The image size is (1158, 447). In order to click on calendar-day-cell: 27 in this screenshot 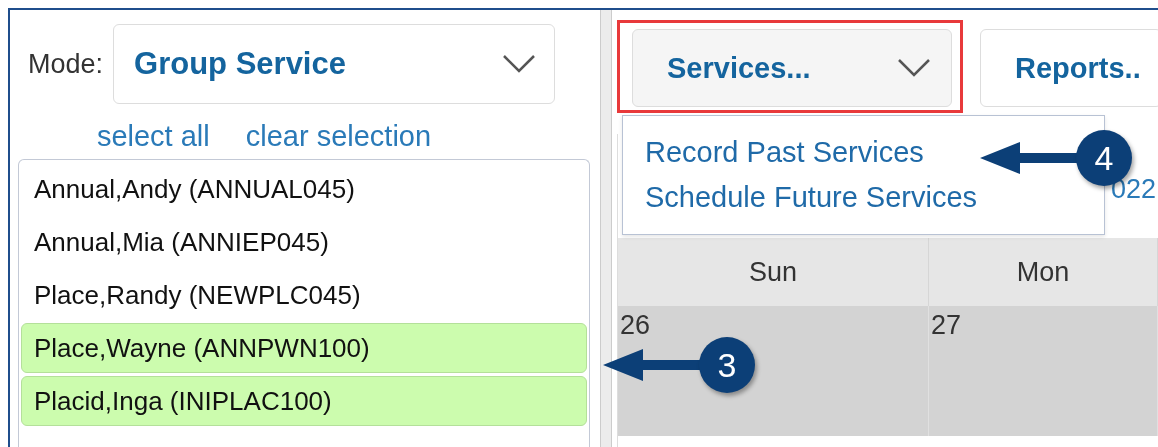, I will do `click(1043, 371)`.